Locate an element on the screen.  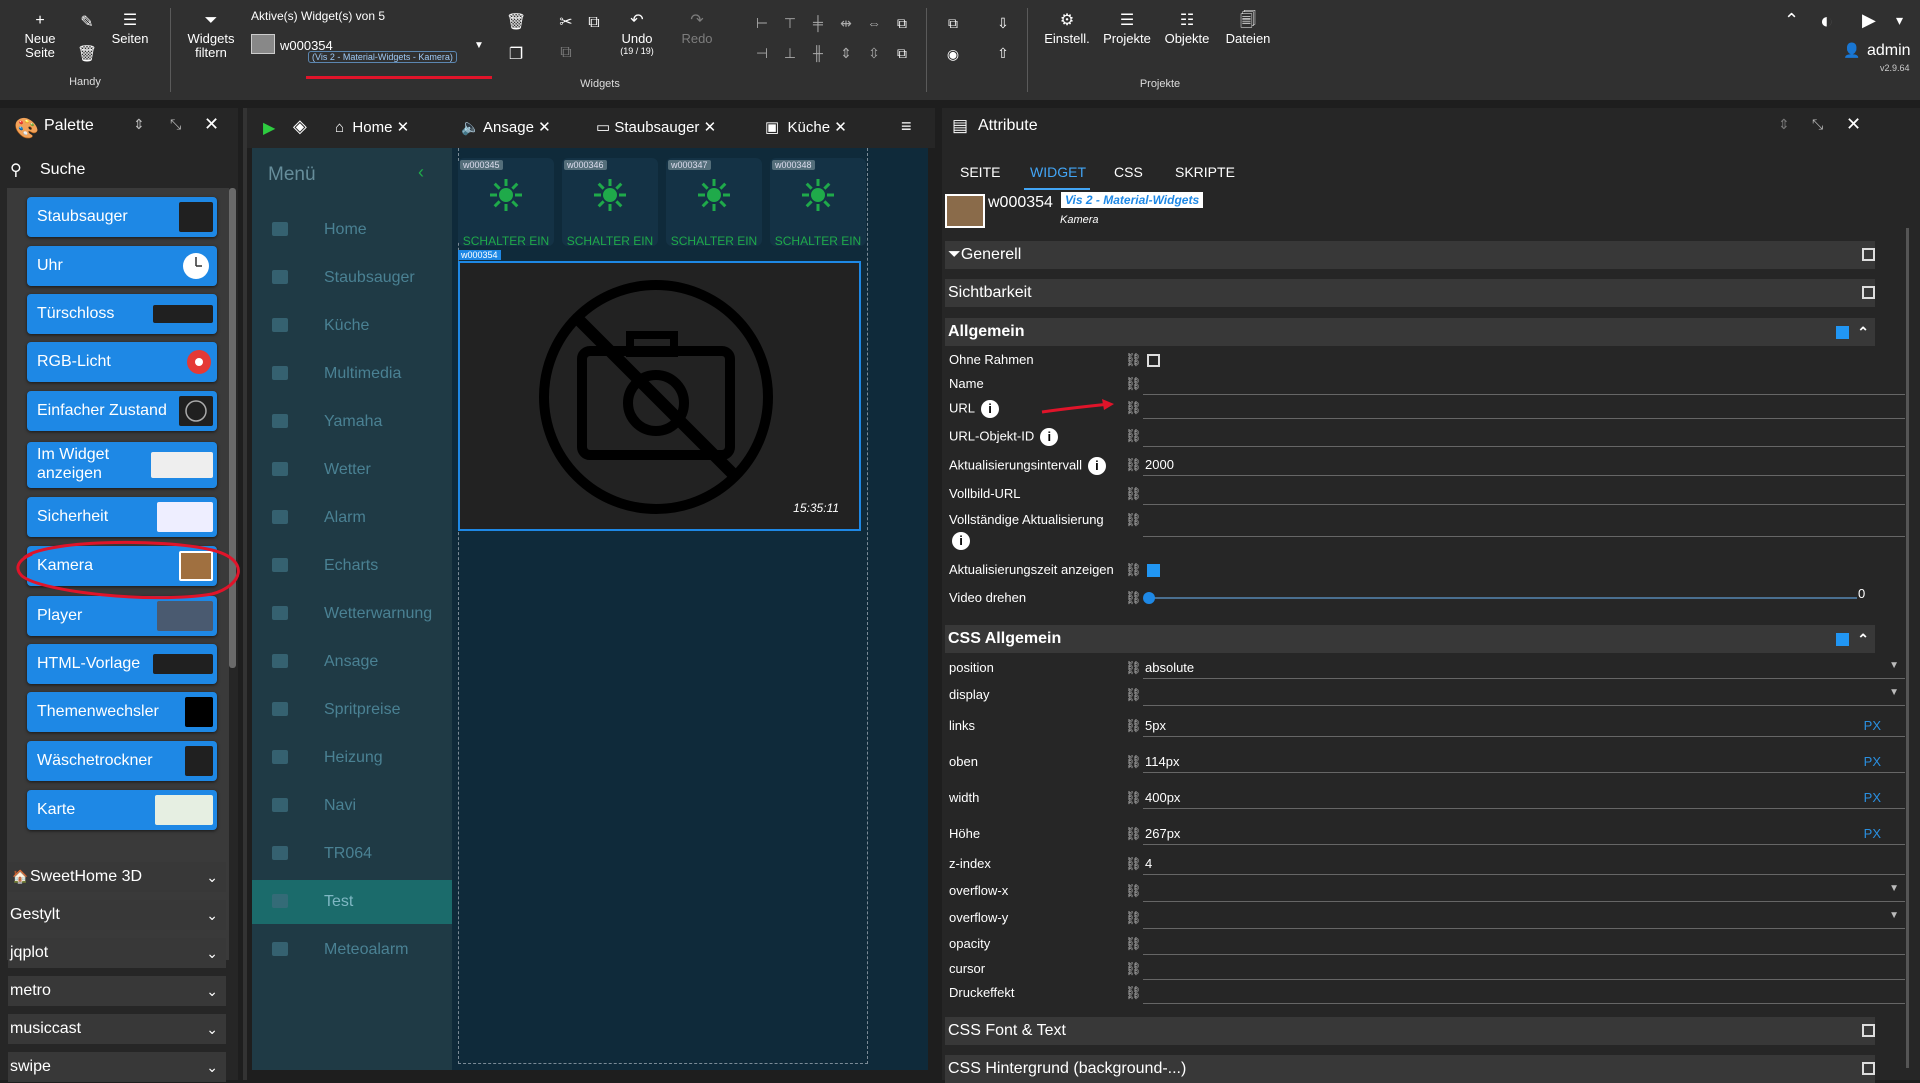
section-css-allgemein: CSS Allgemein ⌃ is located at coordinates (1410, 639).